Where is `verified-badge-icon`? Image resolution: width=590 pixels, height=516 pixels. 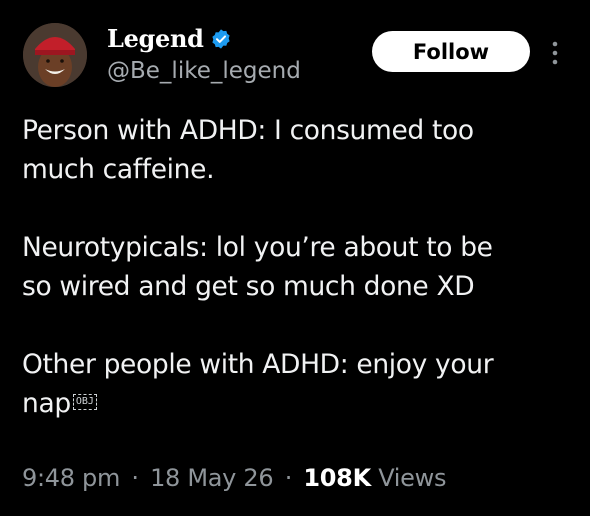 verified-badge-icon is located at coordinates (221, 38).